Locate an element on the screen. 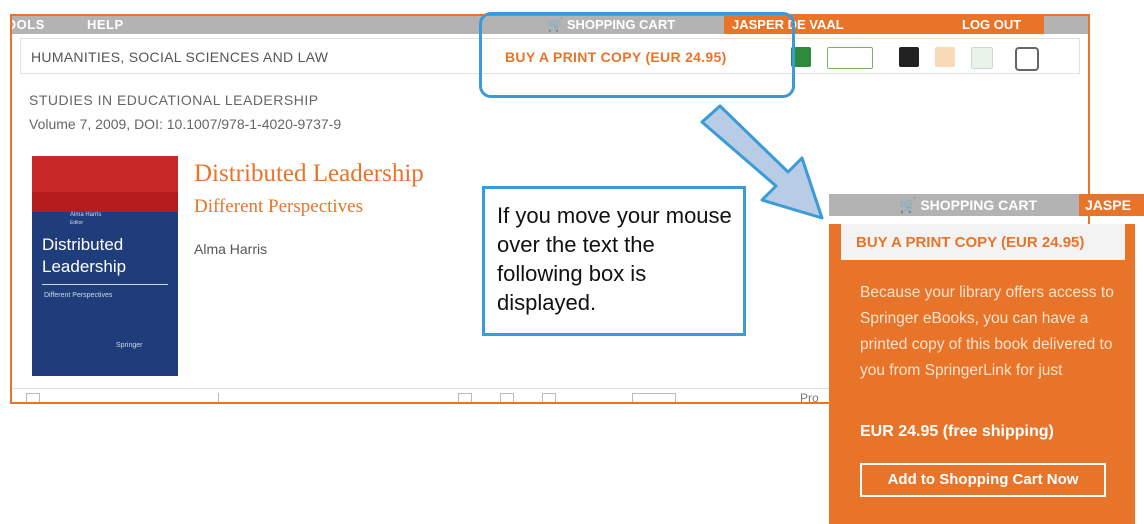 The width and height of the screenshot is (1144, 524). cover-editor-role: Editor is located at coordinates (77, 223).